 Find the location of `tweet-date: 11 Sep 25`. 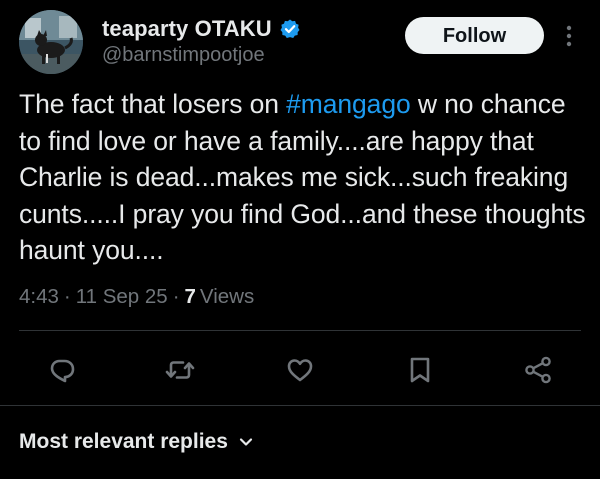

tweet-date: 11 Sep 25 is located at coordinates (122, 297).